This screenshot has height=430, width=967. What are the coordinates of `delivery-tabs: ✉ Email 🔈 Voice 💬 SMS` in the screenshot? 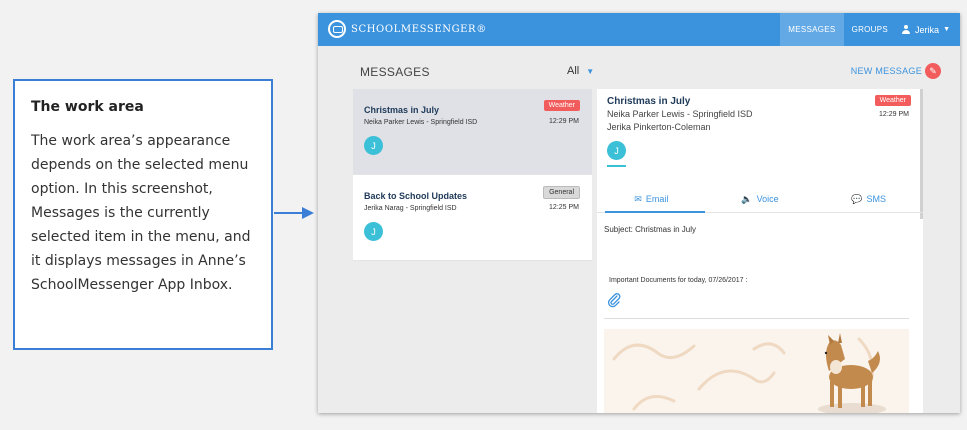 It's located at (760, 199).